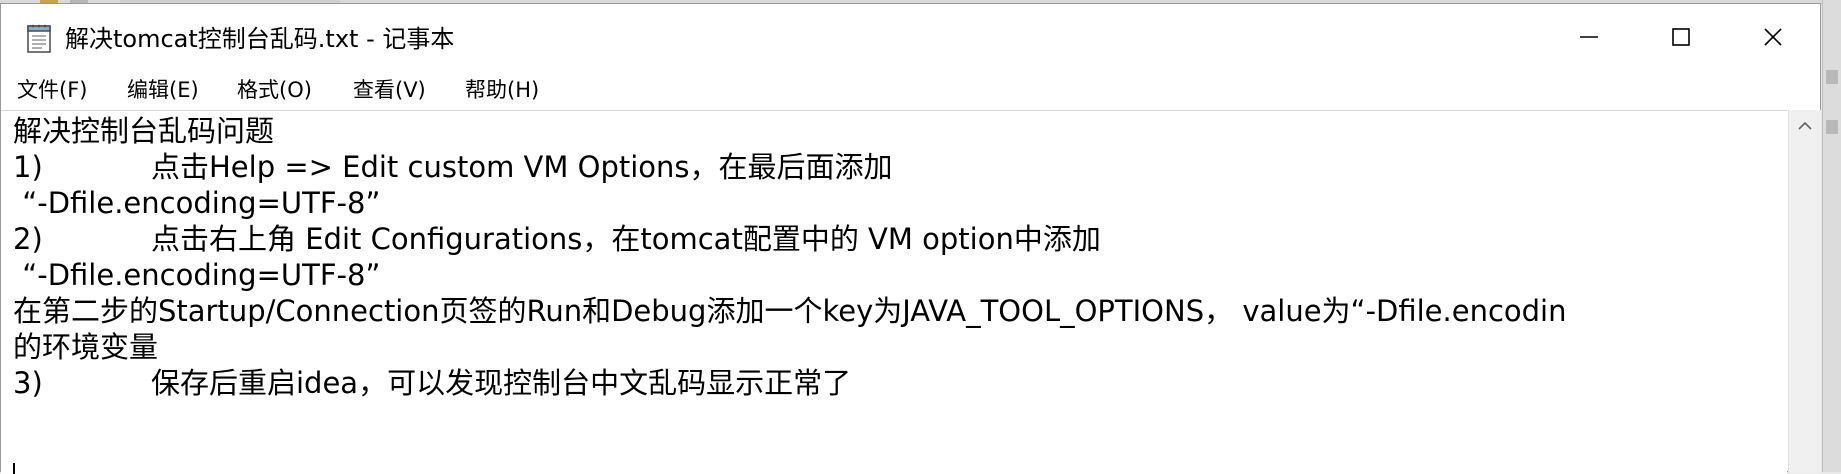 This screenshot has width=1841, height=474. Describe the element at coordinates (432, 383) in the screenshot. I see `text-line: 3) 保存后重启idea，可以发现控制台中文乱码显示正常了` at that location.